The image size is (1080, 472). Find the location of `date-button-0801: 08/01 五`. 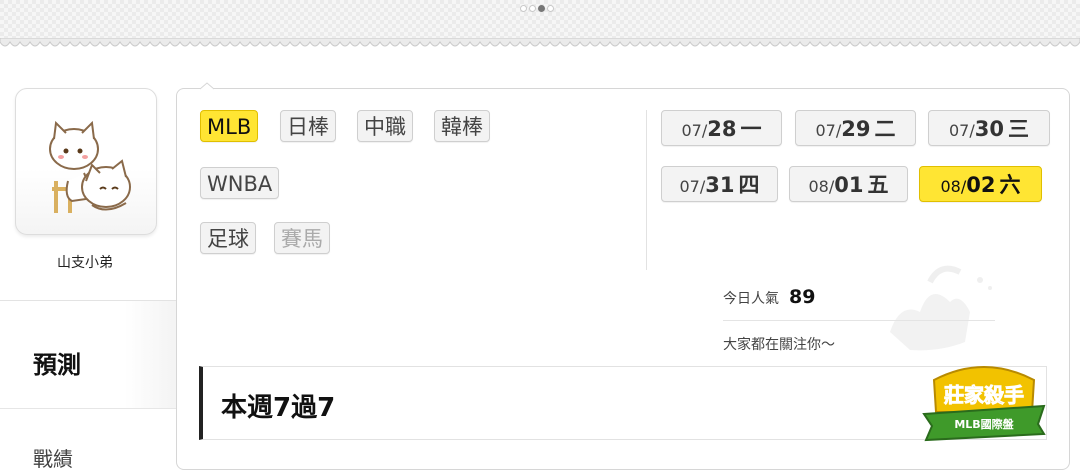

date-button-0801: 08/01 五 is located at coordinates (848, 184).